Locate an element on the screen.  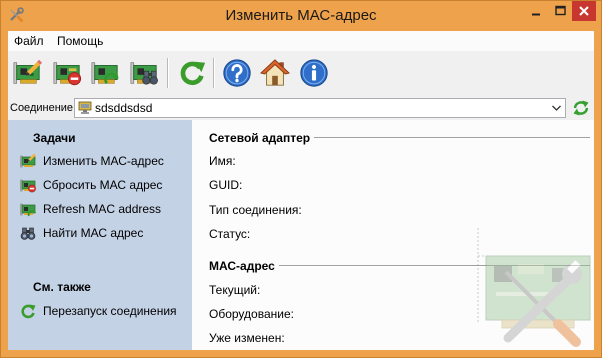
maximize-icon is located at coordinates (560, 10).